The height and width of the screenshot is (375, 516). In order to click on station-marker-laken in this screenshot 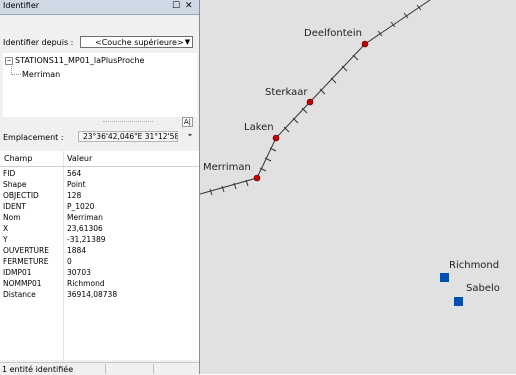, I will do `click(276, 138)`.